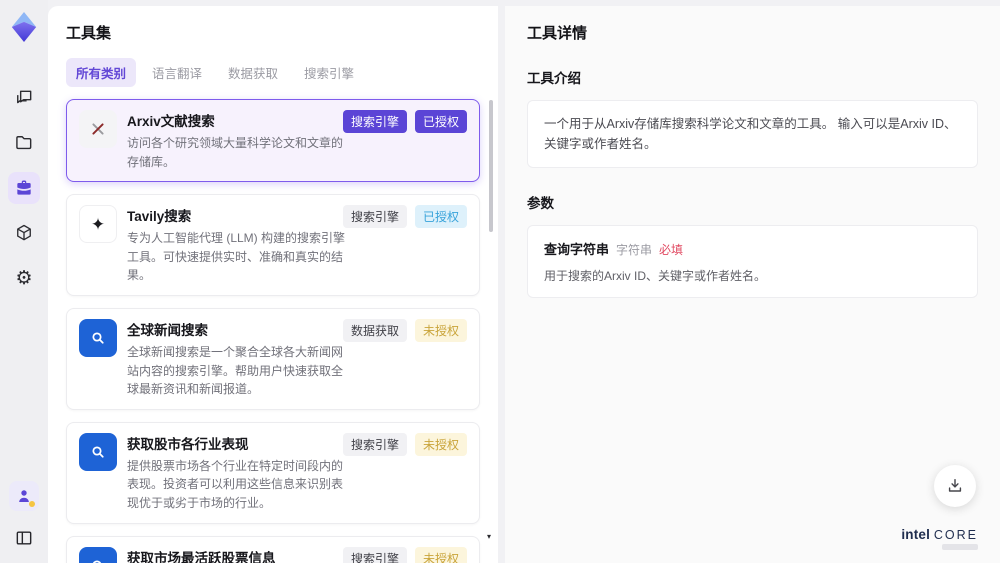 The image size is (1000, 563). I want to click on chat-icon, so click(24, 98).